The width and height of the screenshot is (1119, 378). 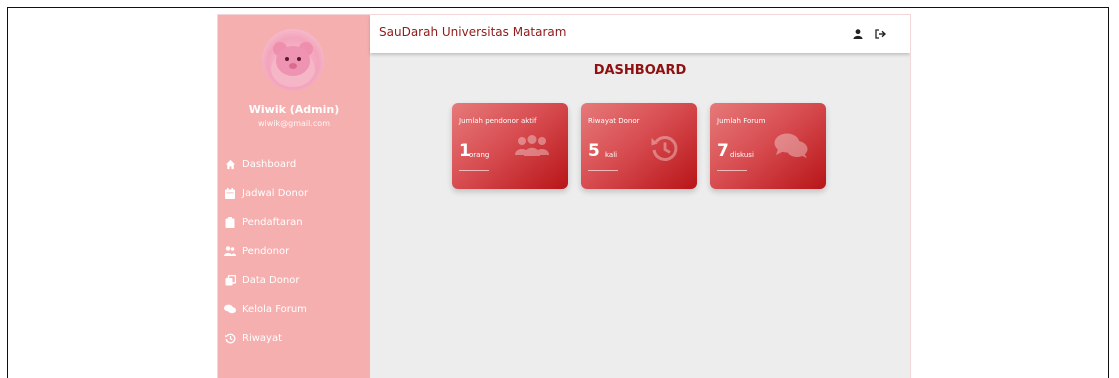 What do you see at coordinates (742, 155) in the screenshot?
I see `card-unit: diskusi` at bounding box center [742, 155].